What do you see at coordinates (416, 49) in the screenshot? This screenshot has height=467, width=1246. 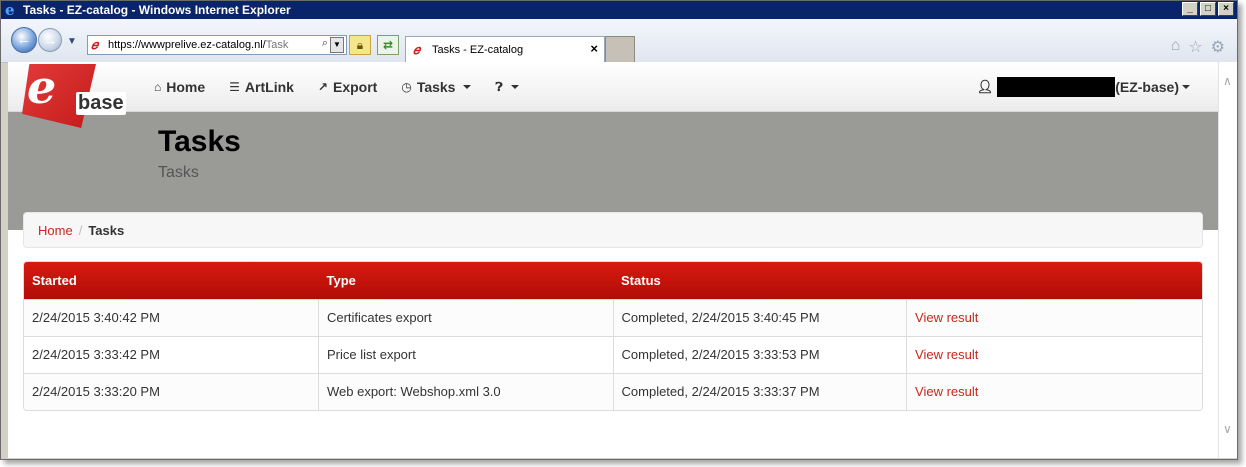 I see `tab-favicon-icon: 𝑒` at bounding box center [416, 49].